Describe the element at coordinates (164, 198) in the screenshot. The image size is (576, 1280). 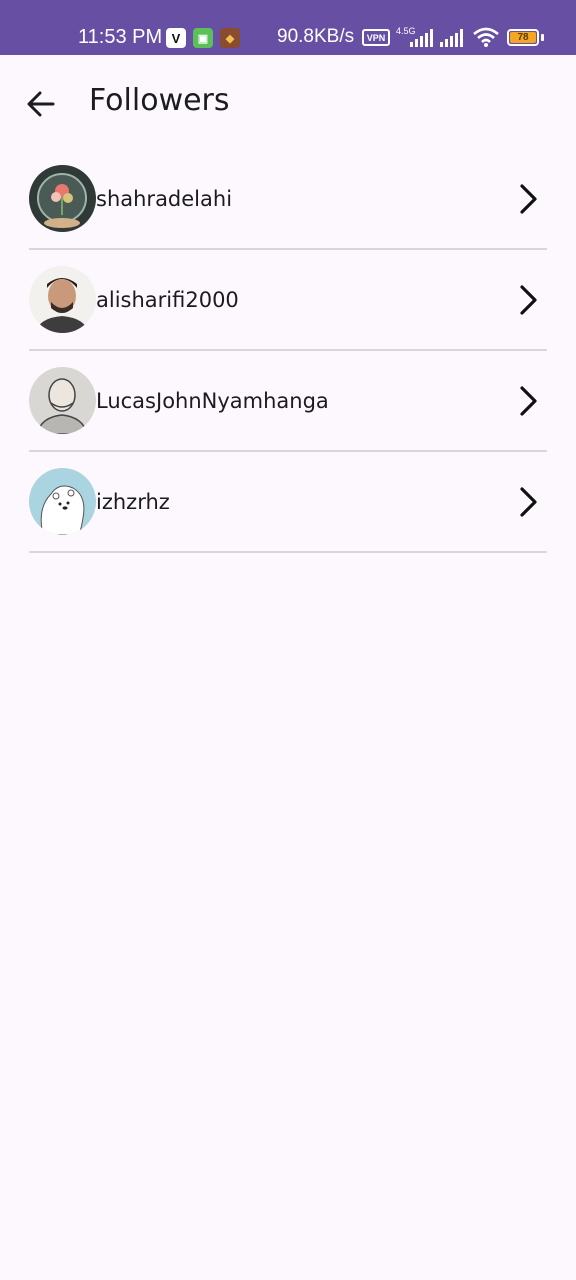
I see `follower-username: shahradelahi` at that location.